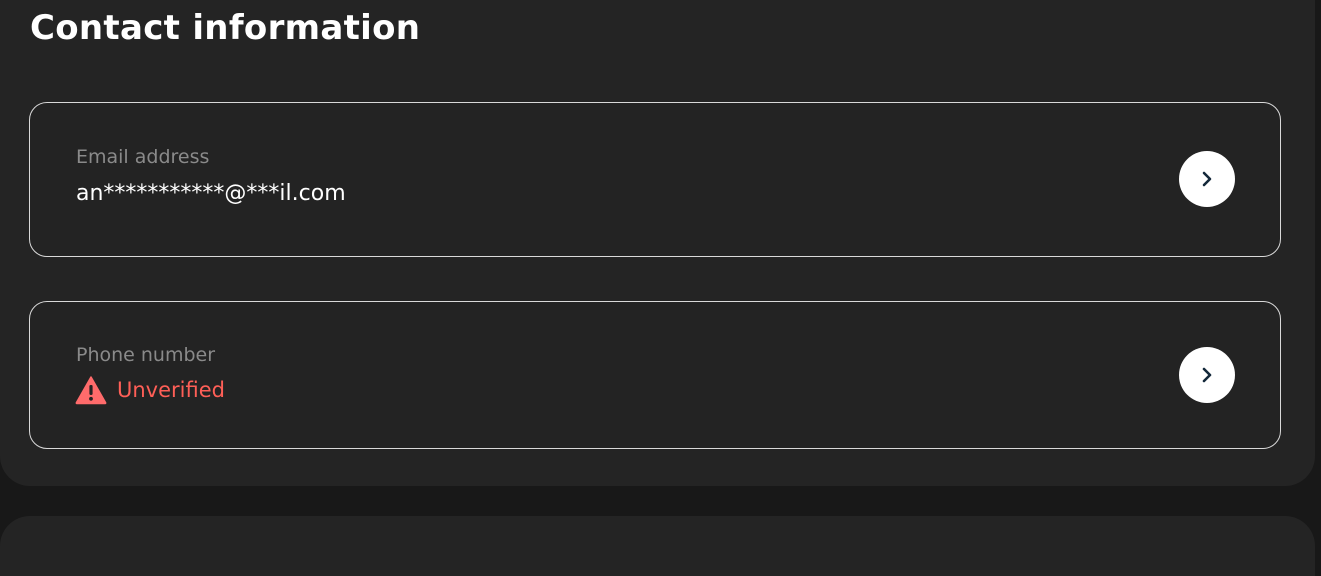 This screenshot has height=576, width=1321. Describe the element at coordinates (657, 546) in the screenshot. I see `next-section-panel` at that location.